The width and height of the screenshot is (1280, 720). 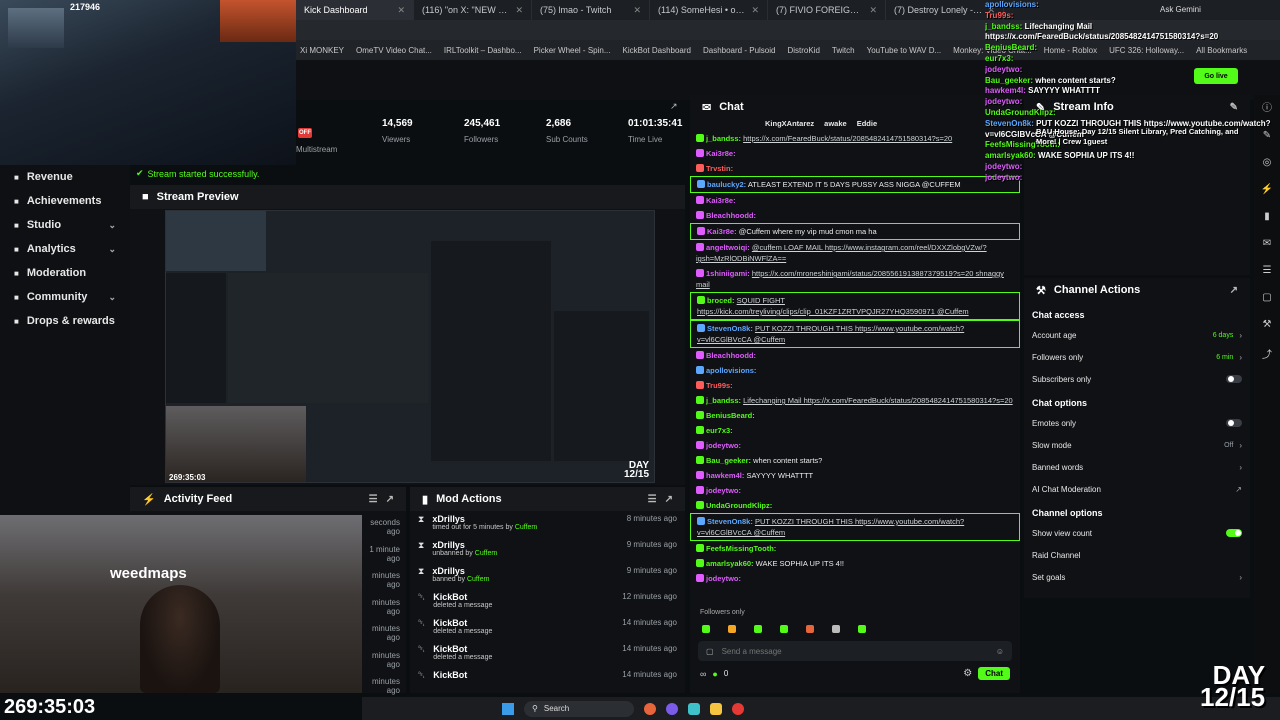 I want to click on folder-icon, so click(x=716, y=708).